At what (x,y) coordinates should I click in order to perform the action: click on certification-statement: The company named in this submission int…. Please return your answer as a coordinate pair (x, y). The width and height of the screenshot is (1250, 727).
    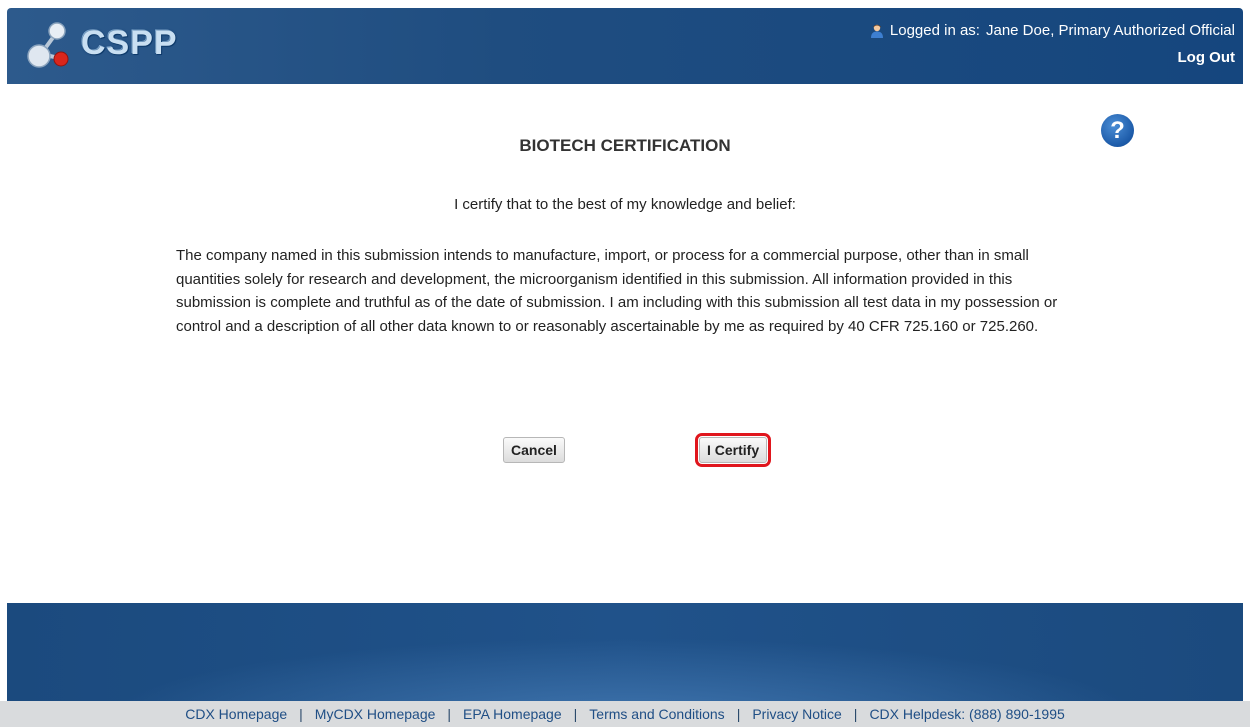
    Looking at the image, I should click on (617, 291).